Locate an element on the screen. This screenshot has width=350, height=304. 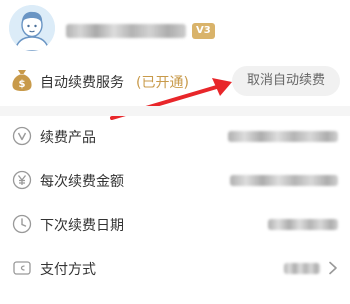
money-bag-icon: $ is located at coordinates (22, 80).